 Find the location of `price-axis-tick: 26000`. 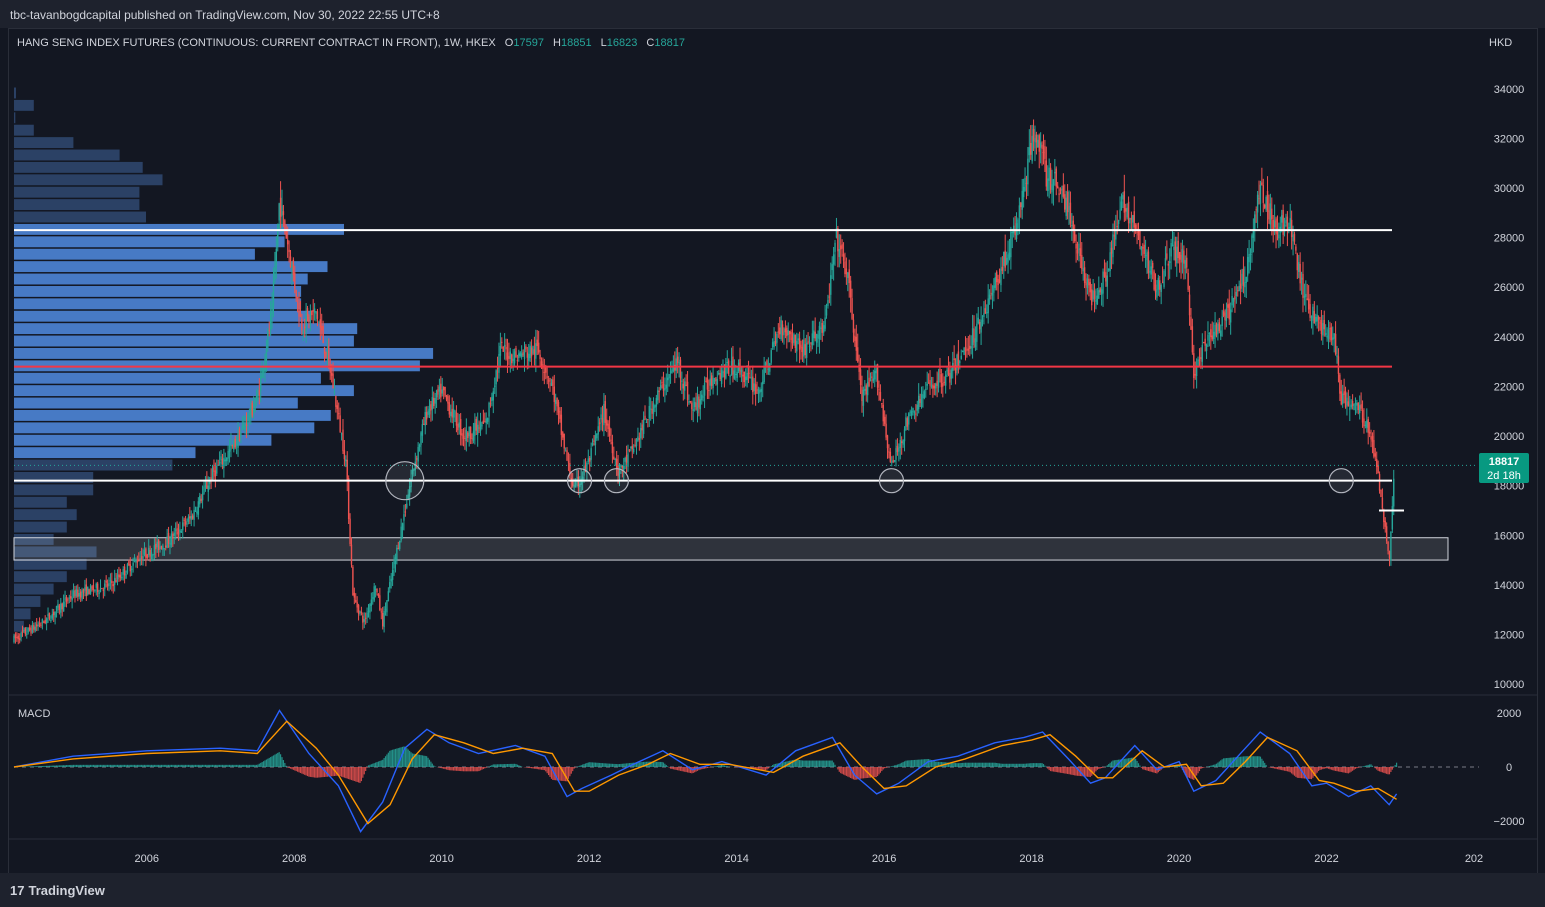

price-axis-tick: 26000 is located at coordinates (1509, 288).